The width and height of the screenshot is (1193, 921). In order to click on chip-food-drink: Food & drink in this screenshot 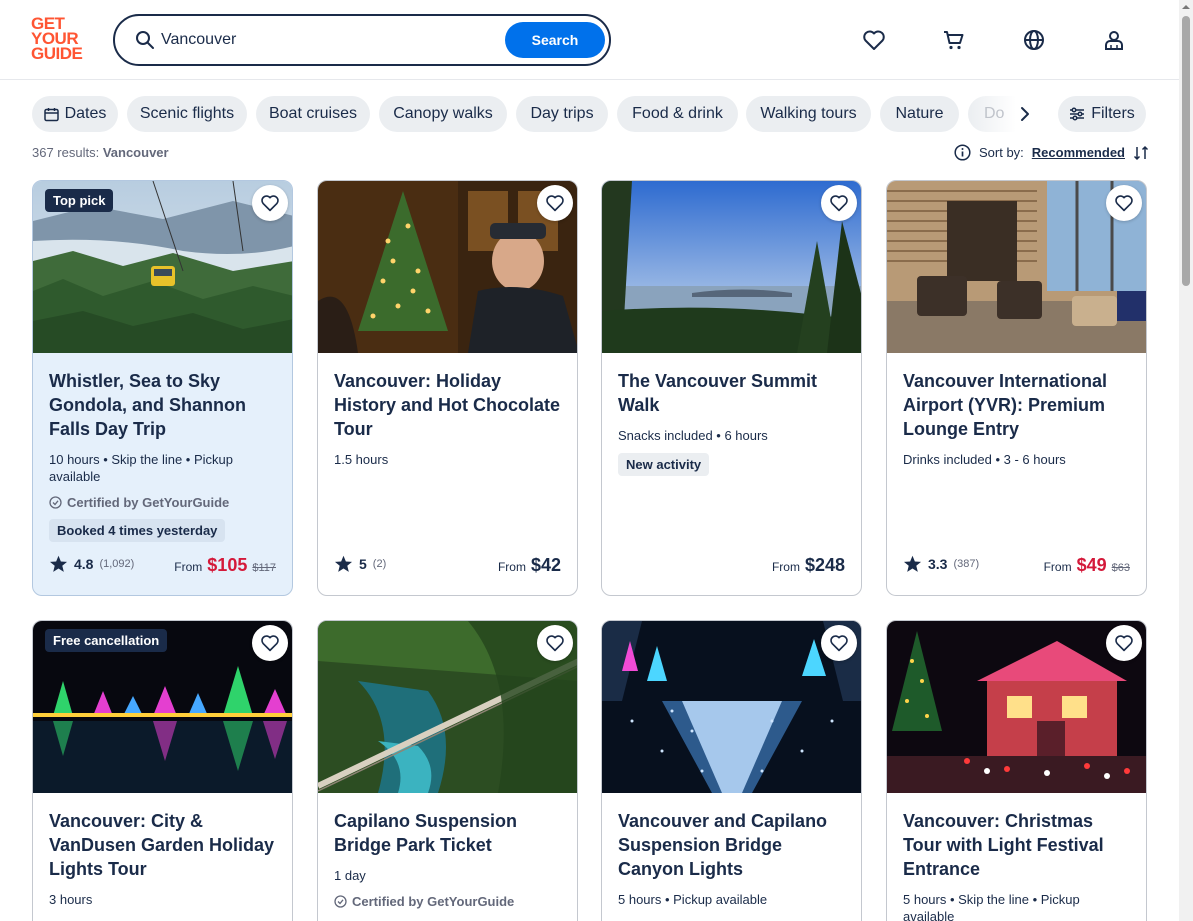, I will do `click(677, 114)`.